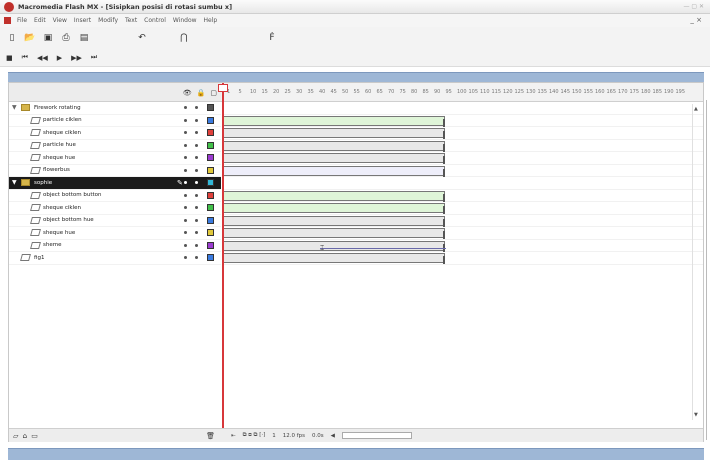 Image resolution: width=710 pixels, height=468 pixels. Describe the element at coordinates (26, 436) in the screenshot. I see `add-layer-icons: ▱ ⌂ ▭` at that location.